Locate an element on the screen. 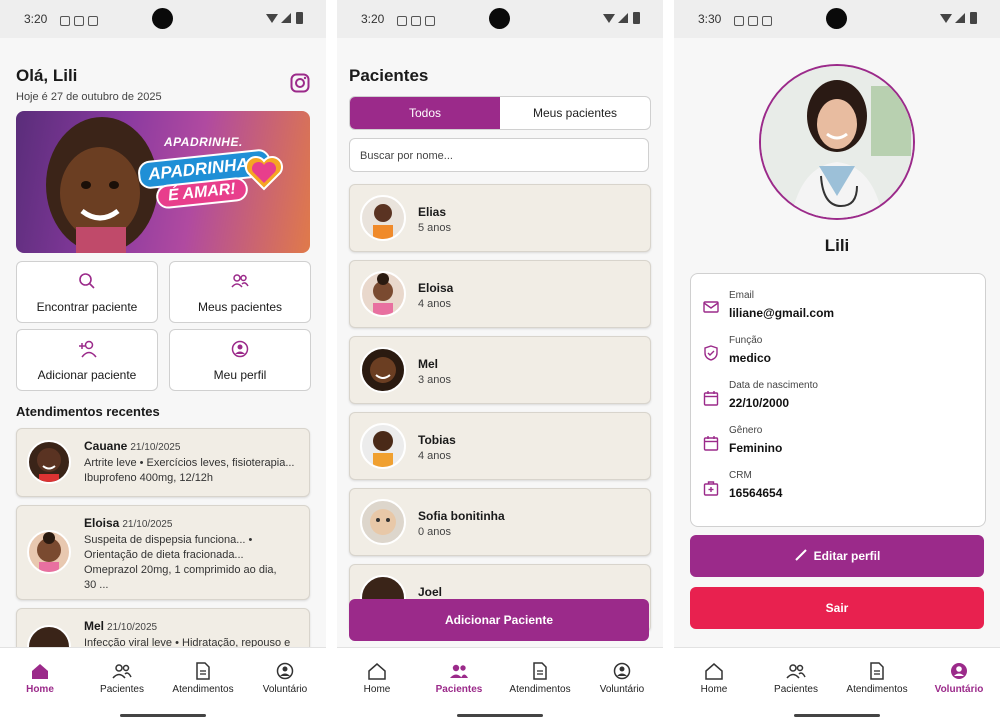  patient-name: Eloisa is located at coordinates (436, 288).